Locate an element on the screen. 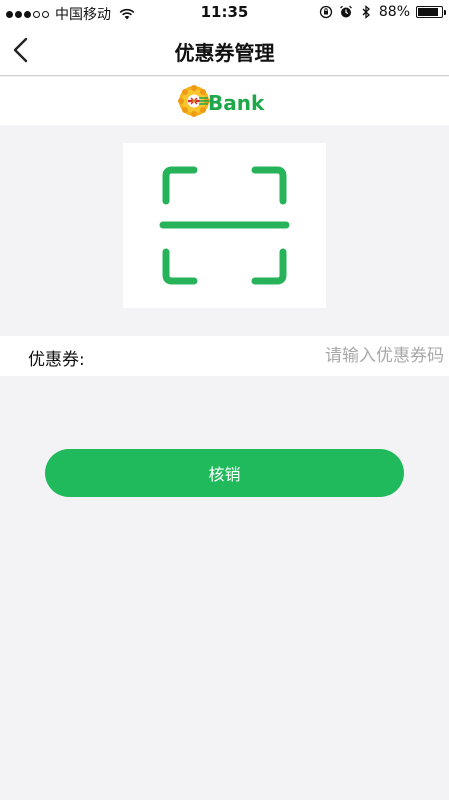 This screenshot has height=800, width=449. battery-percent: 88% is located at coordinates (394, 12).